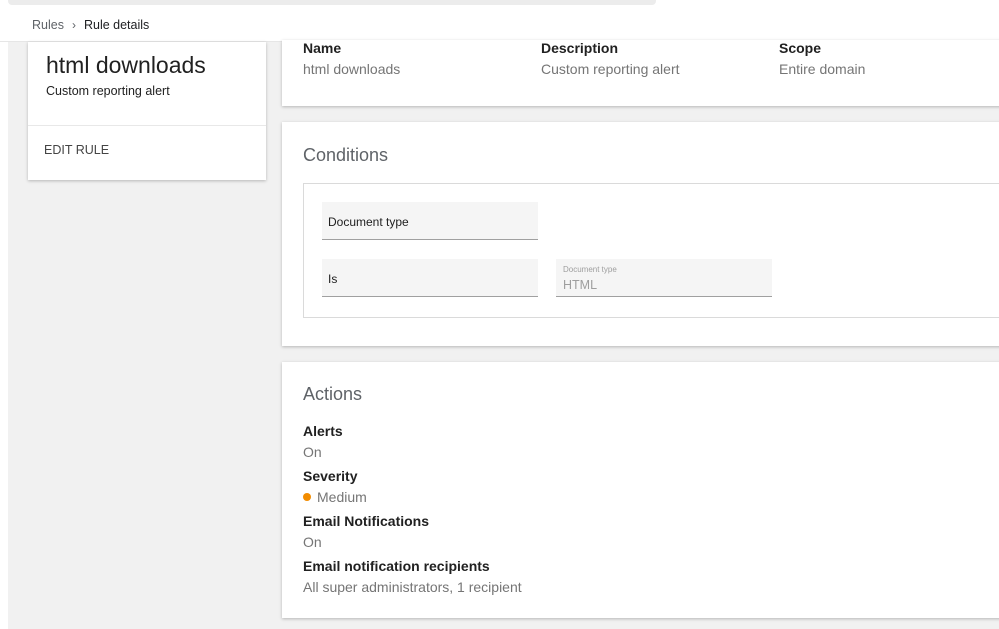 The image size is (999, 629). I want to click on description-label: Description, so click(580, 48).